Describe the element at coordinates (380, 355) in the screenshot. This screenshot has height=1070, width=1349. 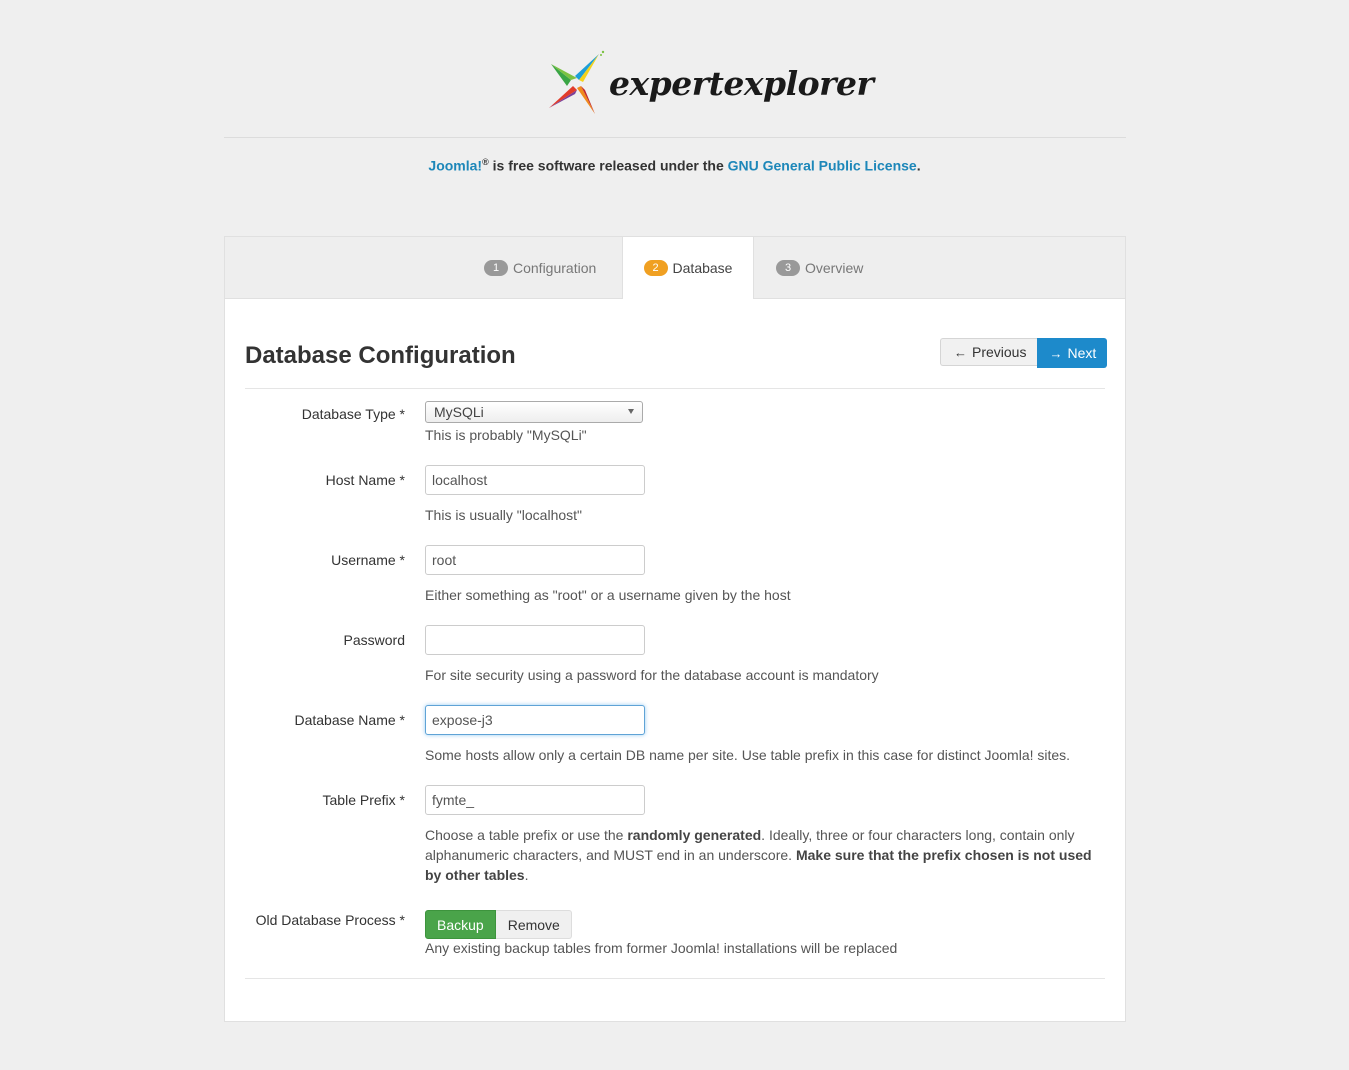
I see `page-title: Database Configuration` at that location.